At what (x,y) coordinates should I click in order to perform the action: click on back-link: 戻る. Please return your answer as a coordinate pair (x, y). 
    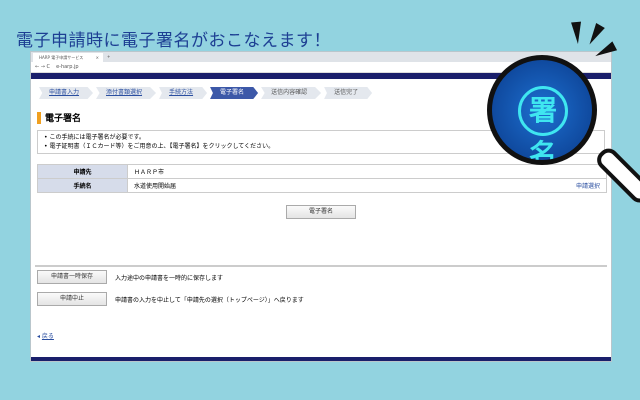
    Looking at the image, I should click on (48, 336).